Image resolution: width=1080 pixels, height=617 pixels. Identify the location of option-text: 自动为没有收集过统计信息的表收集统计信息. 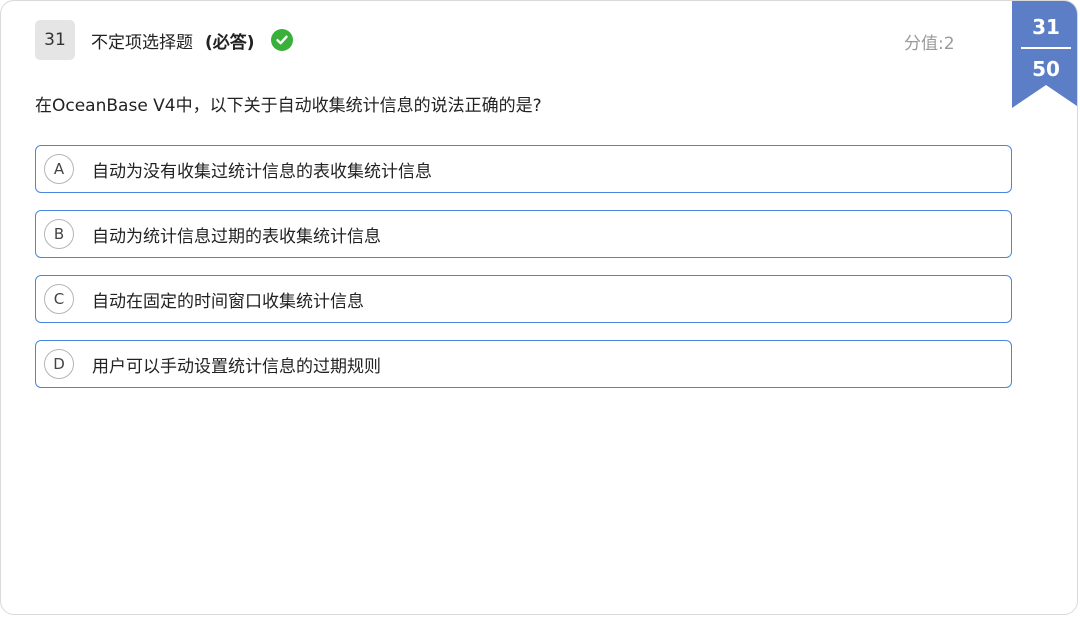
(262, 171).